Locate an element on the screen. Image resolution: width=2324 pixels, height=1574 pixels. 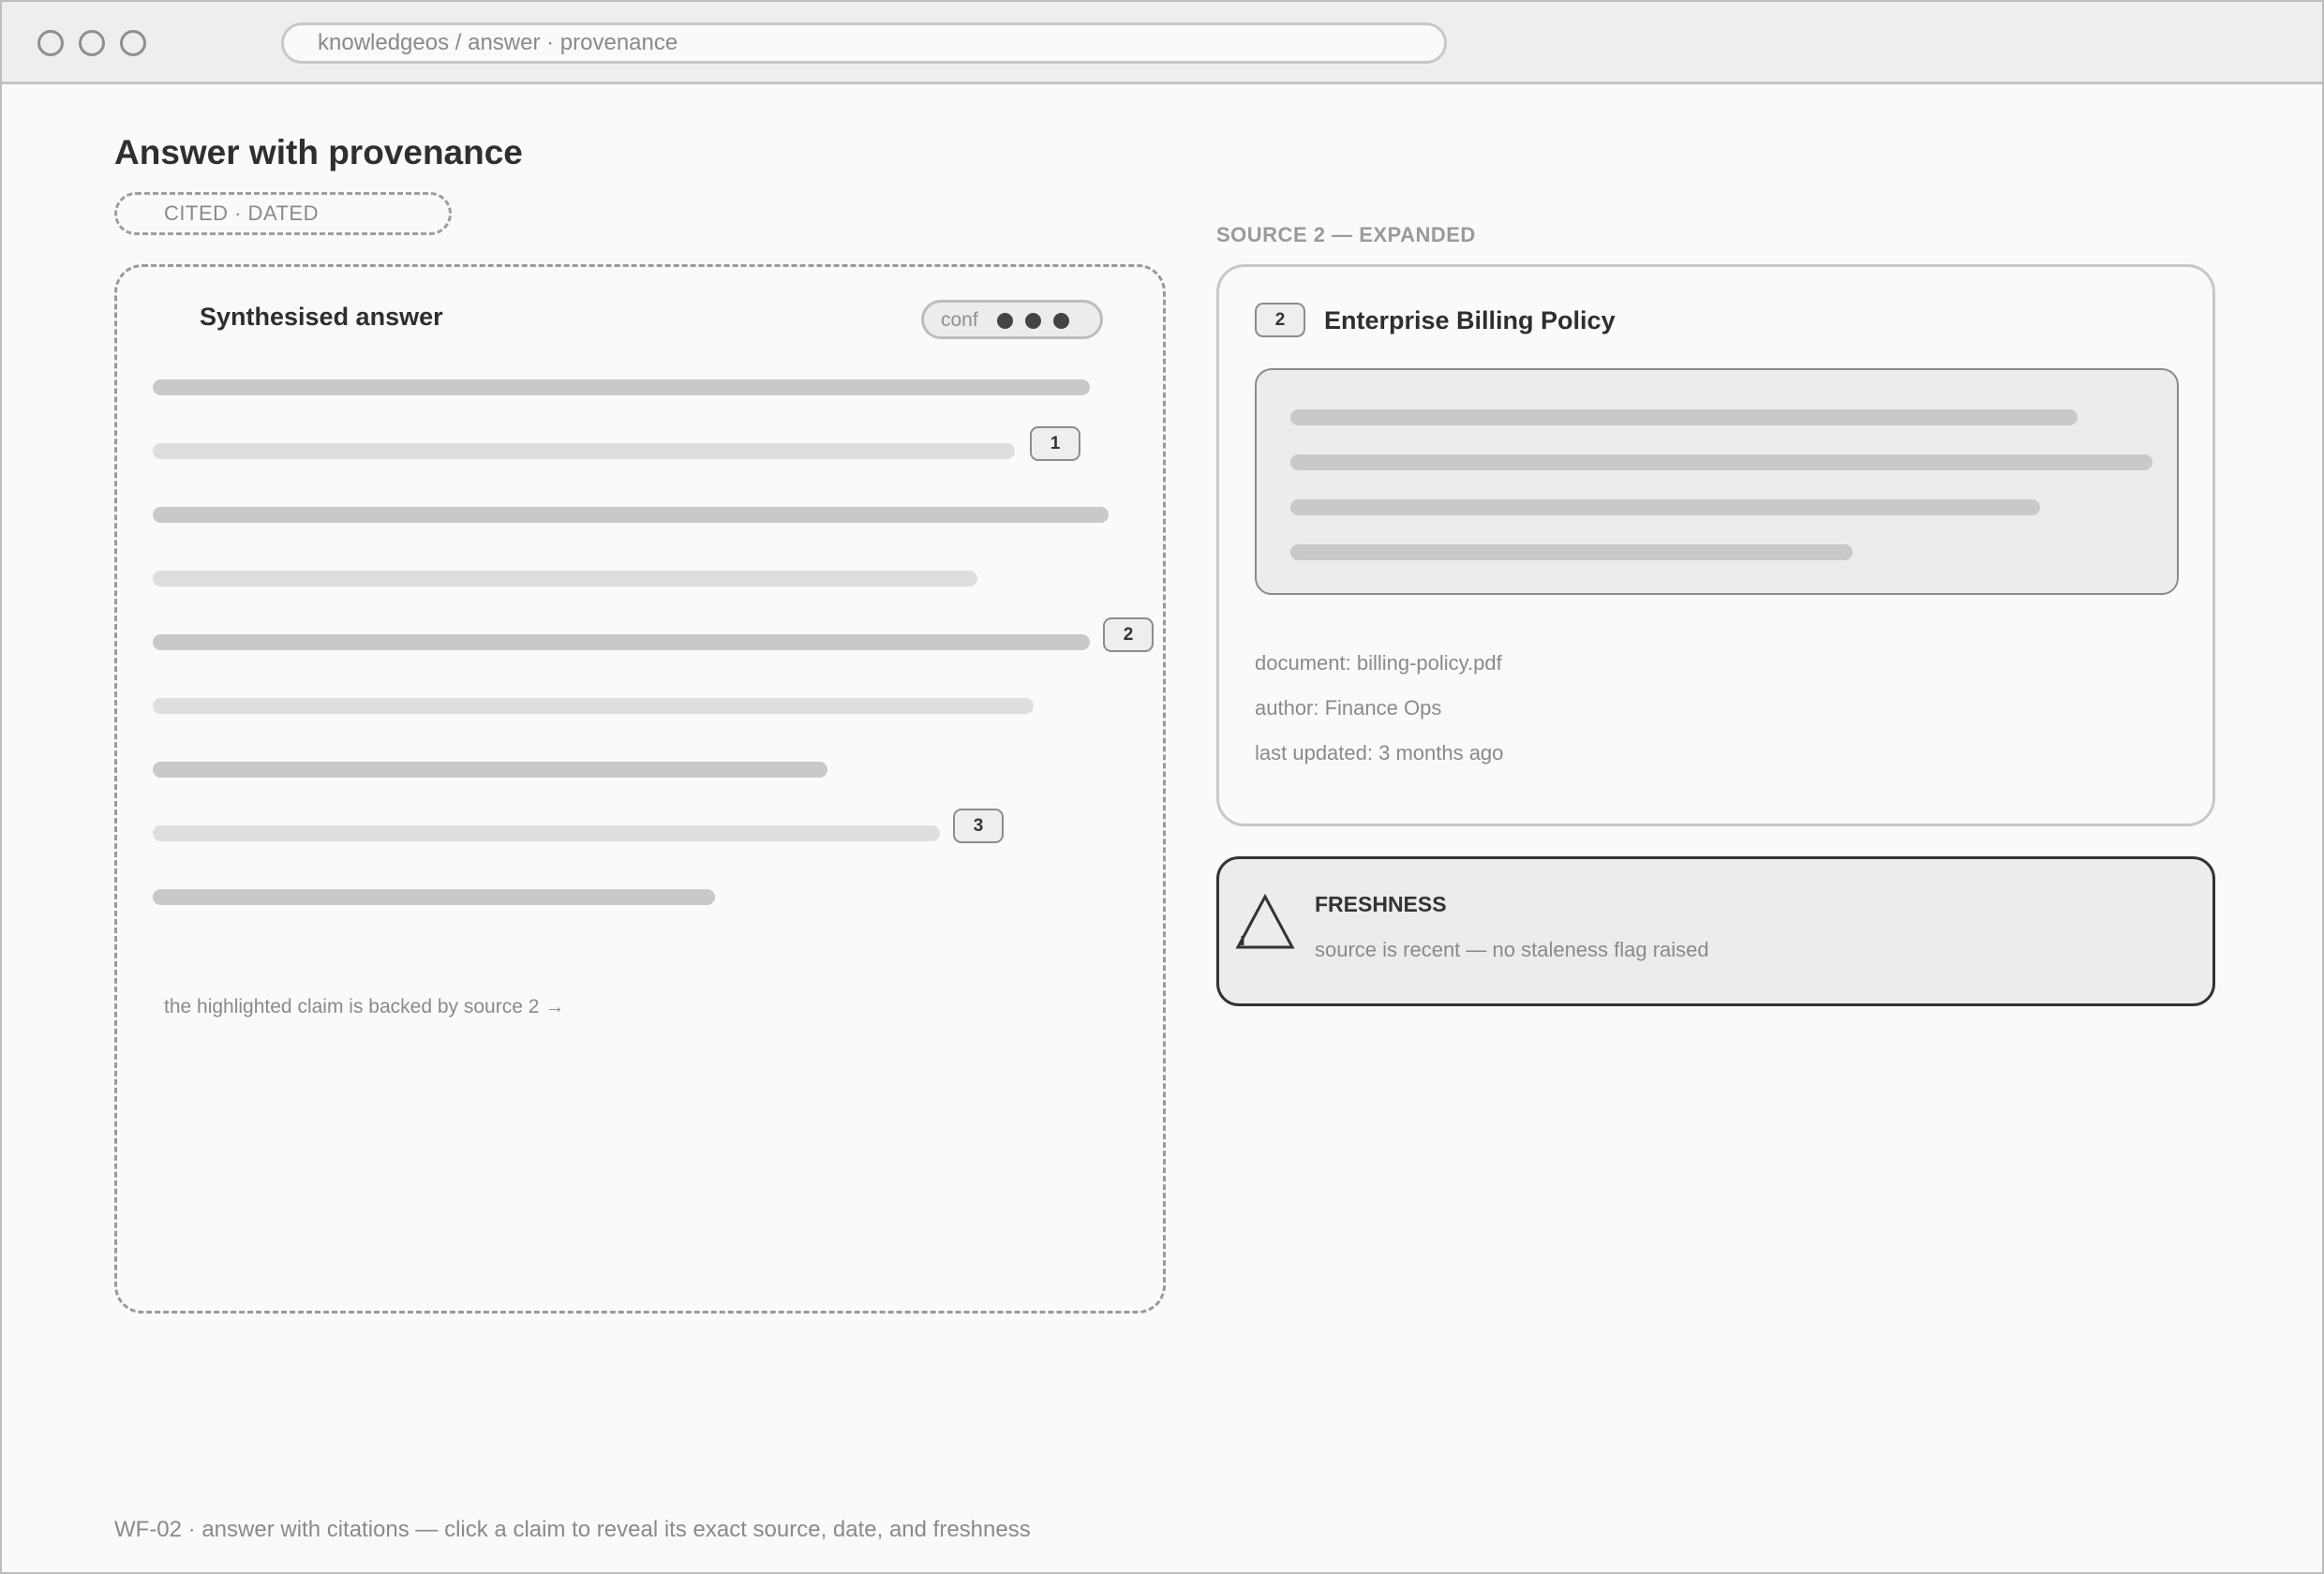
source-last-updated: last updated: 3 months ago is located at coordinates (1379, 753).